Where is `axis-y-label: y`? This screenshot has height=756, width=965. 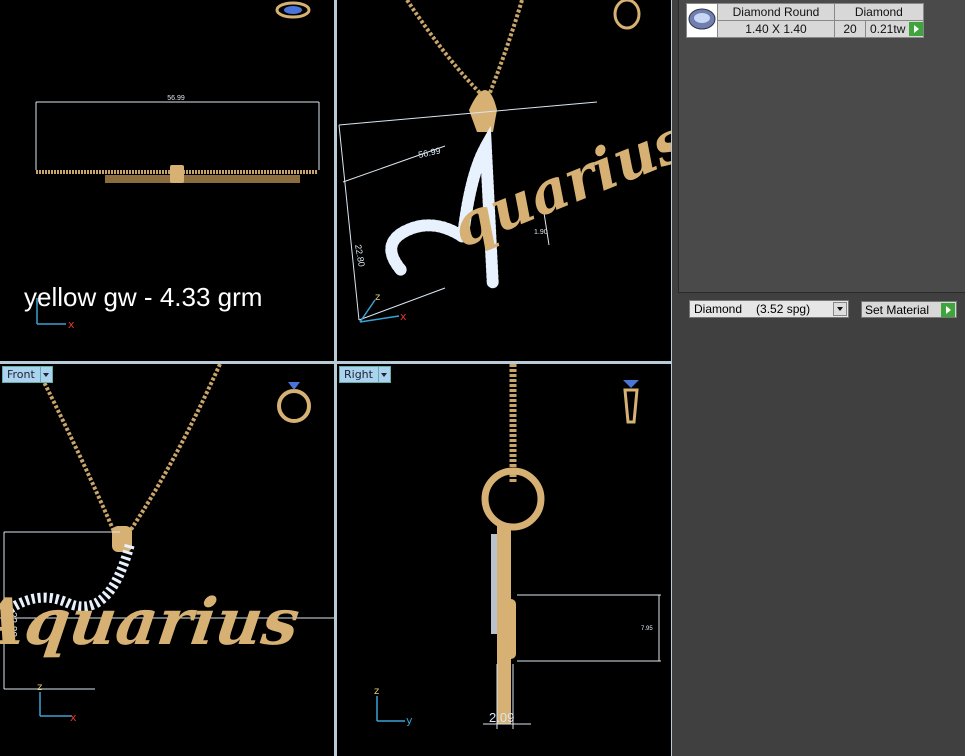
axis-y-label: y is located at coordinates (409, 720).